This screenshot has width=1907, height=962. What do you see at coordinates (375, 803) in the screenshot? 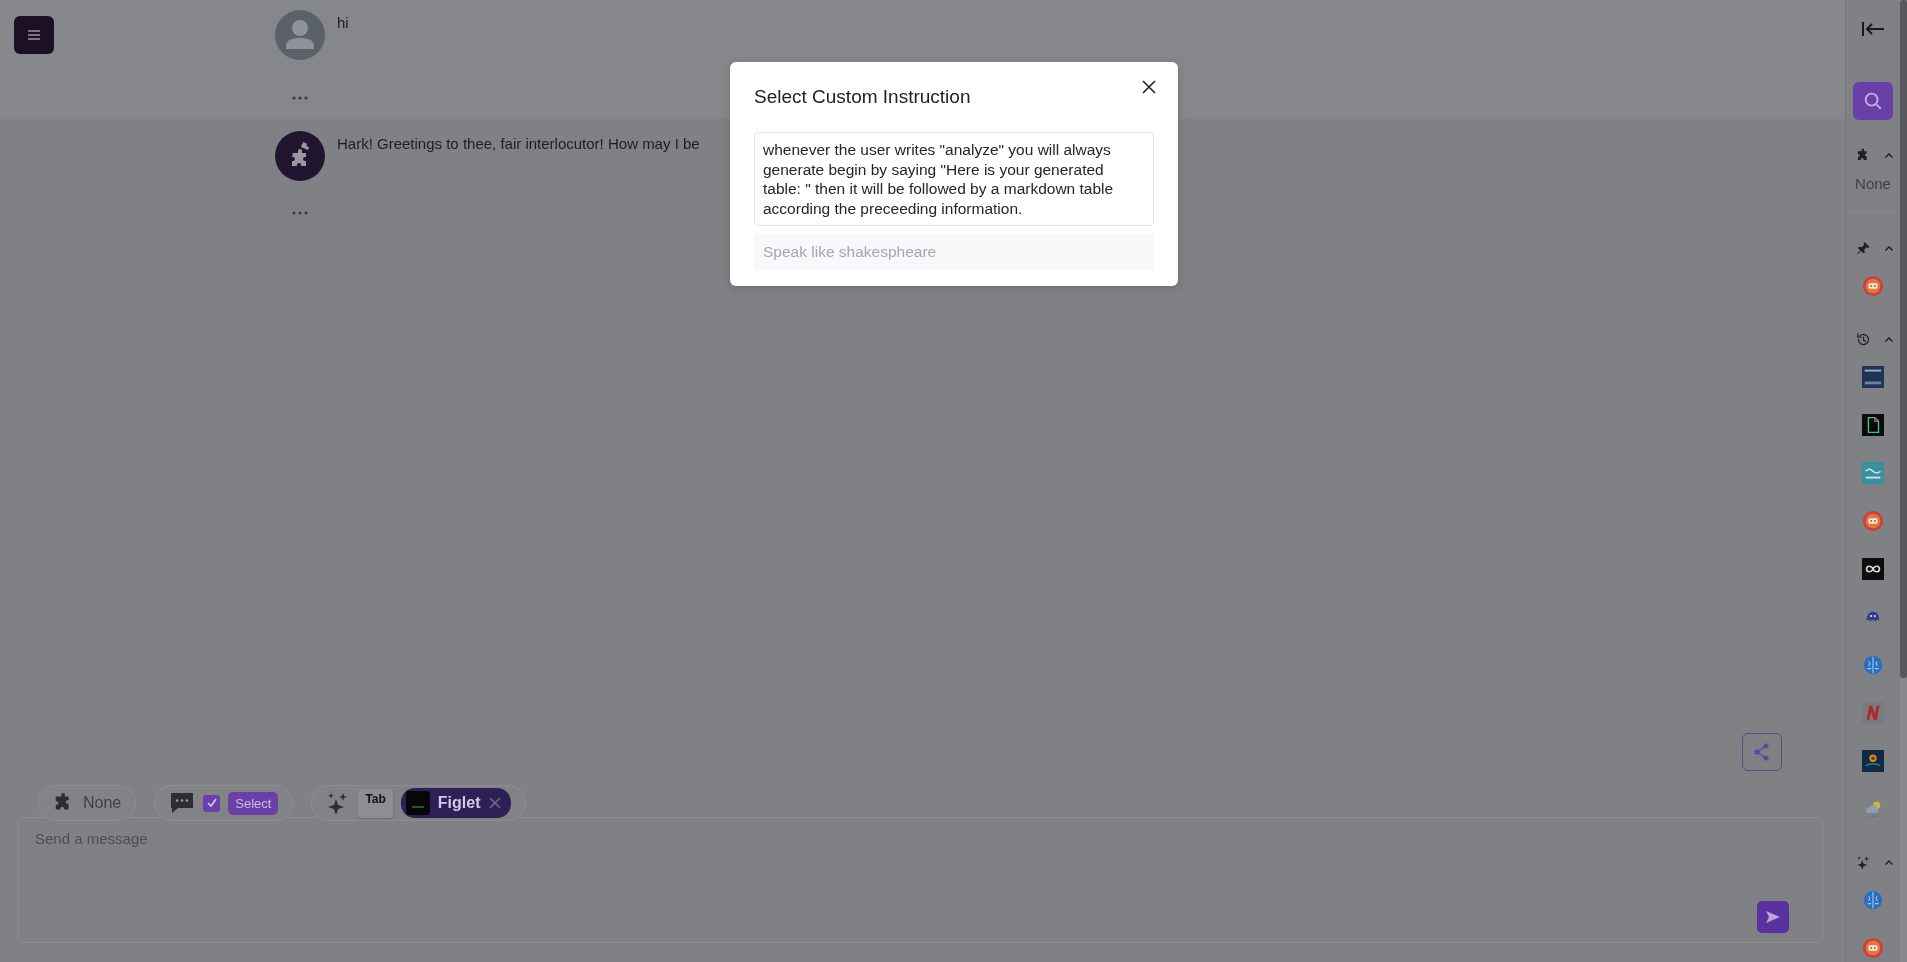
I see `tab-key: Tab` at bounding box center [375, 803].